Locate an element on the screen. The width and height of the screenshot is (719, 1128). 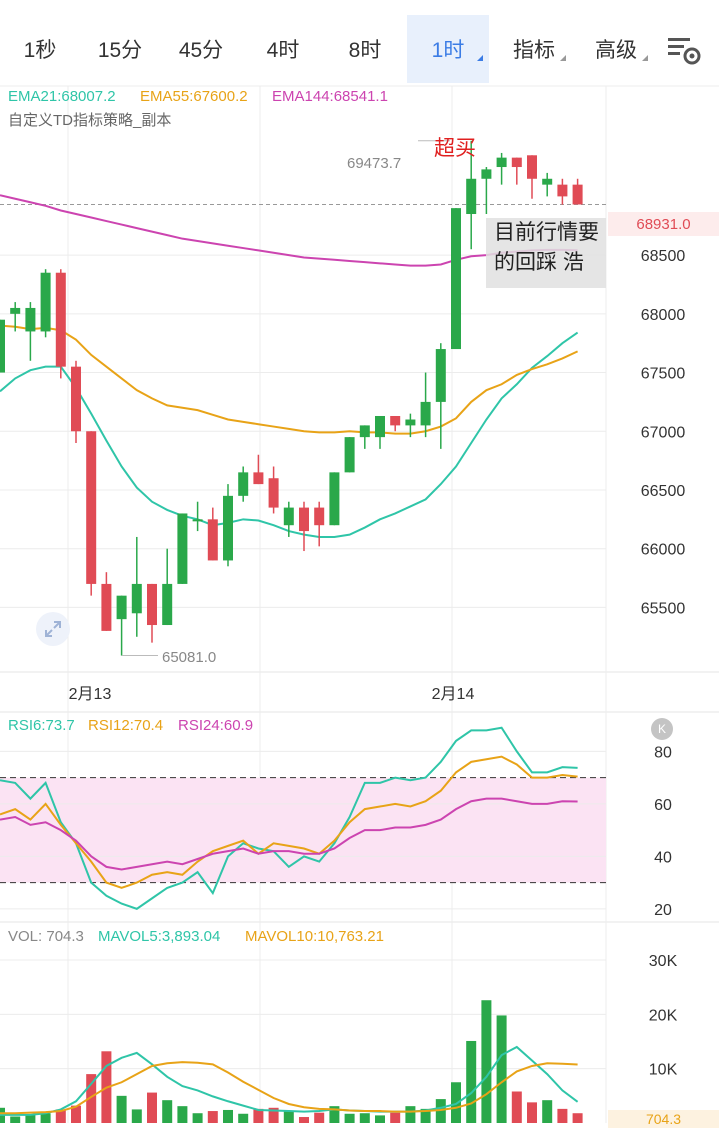
notice-line-1: 目前行情要 is located at coordinates (546, 232).